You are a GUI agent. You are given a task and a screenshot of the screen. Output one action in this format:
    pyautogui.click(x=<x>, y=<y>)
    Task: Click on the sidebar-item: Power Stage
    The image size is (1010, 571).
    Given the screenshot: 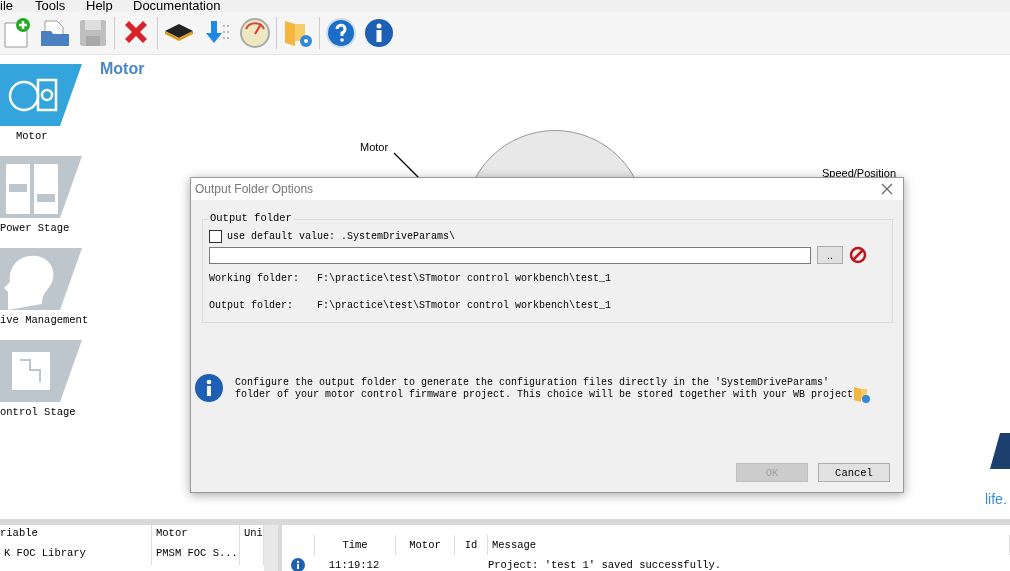 What is the action you would take?
    pyautogui.click(x=46, y=197)
    